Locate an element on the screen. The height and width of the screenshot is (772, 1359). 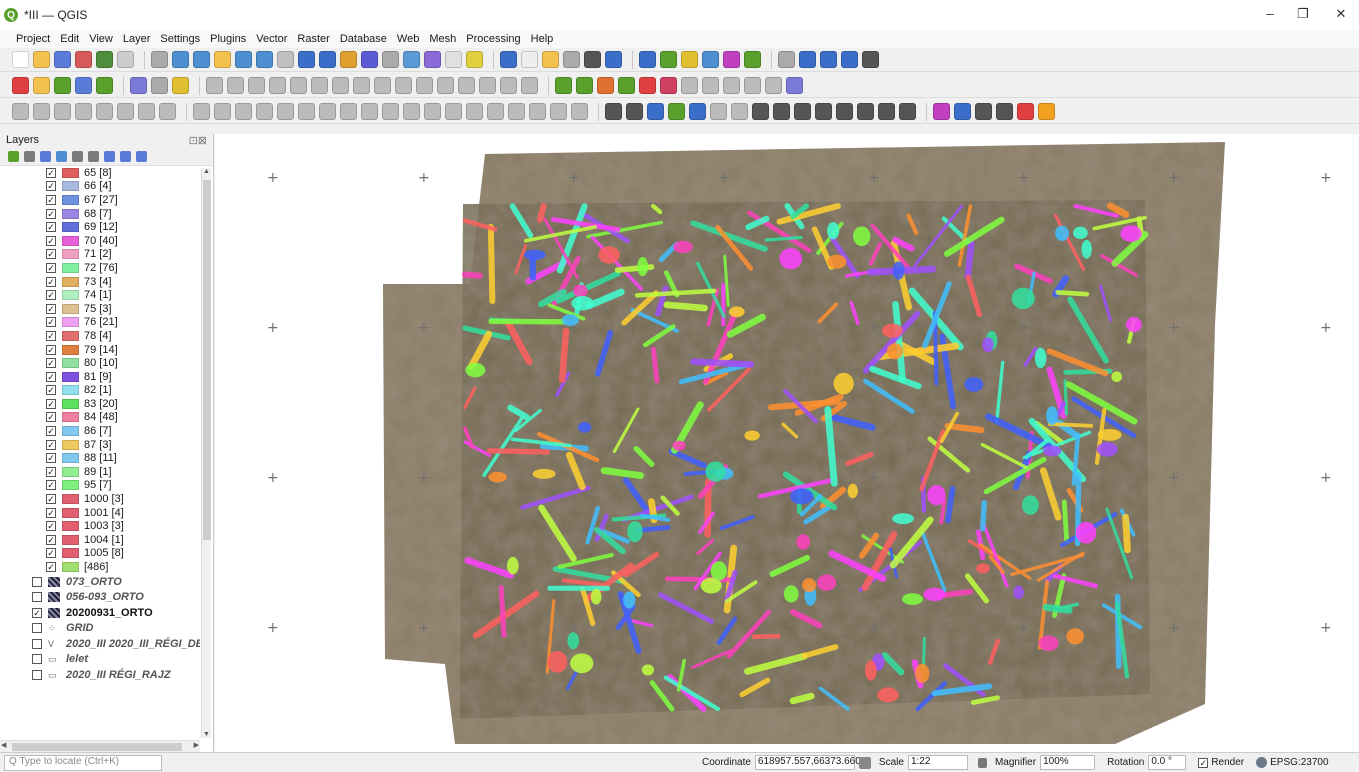
menu-mesh: Mesh is located at coordinates (442, 39).